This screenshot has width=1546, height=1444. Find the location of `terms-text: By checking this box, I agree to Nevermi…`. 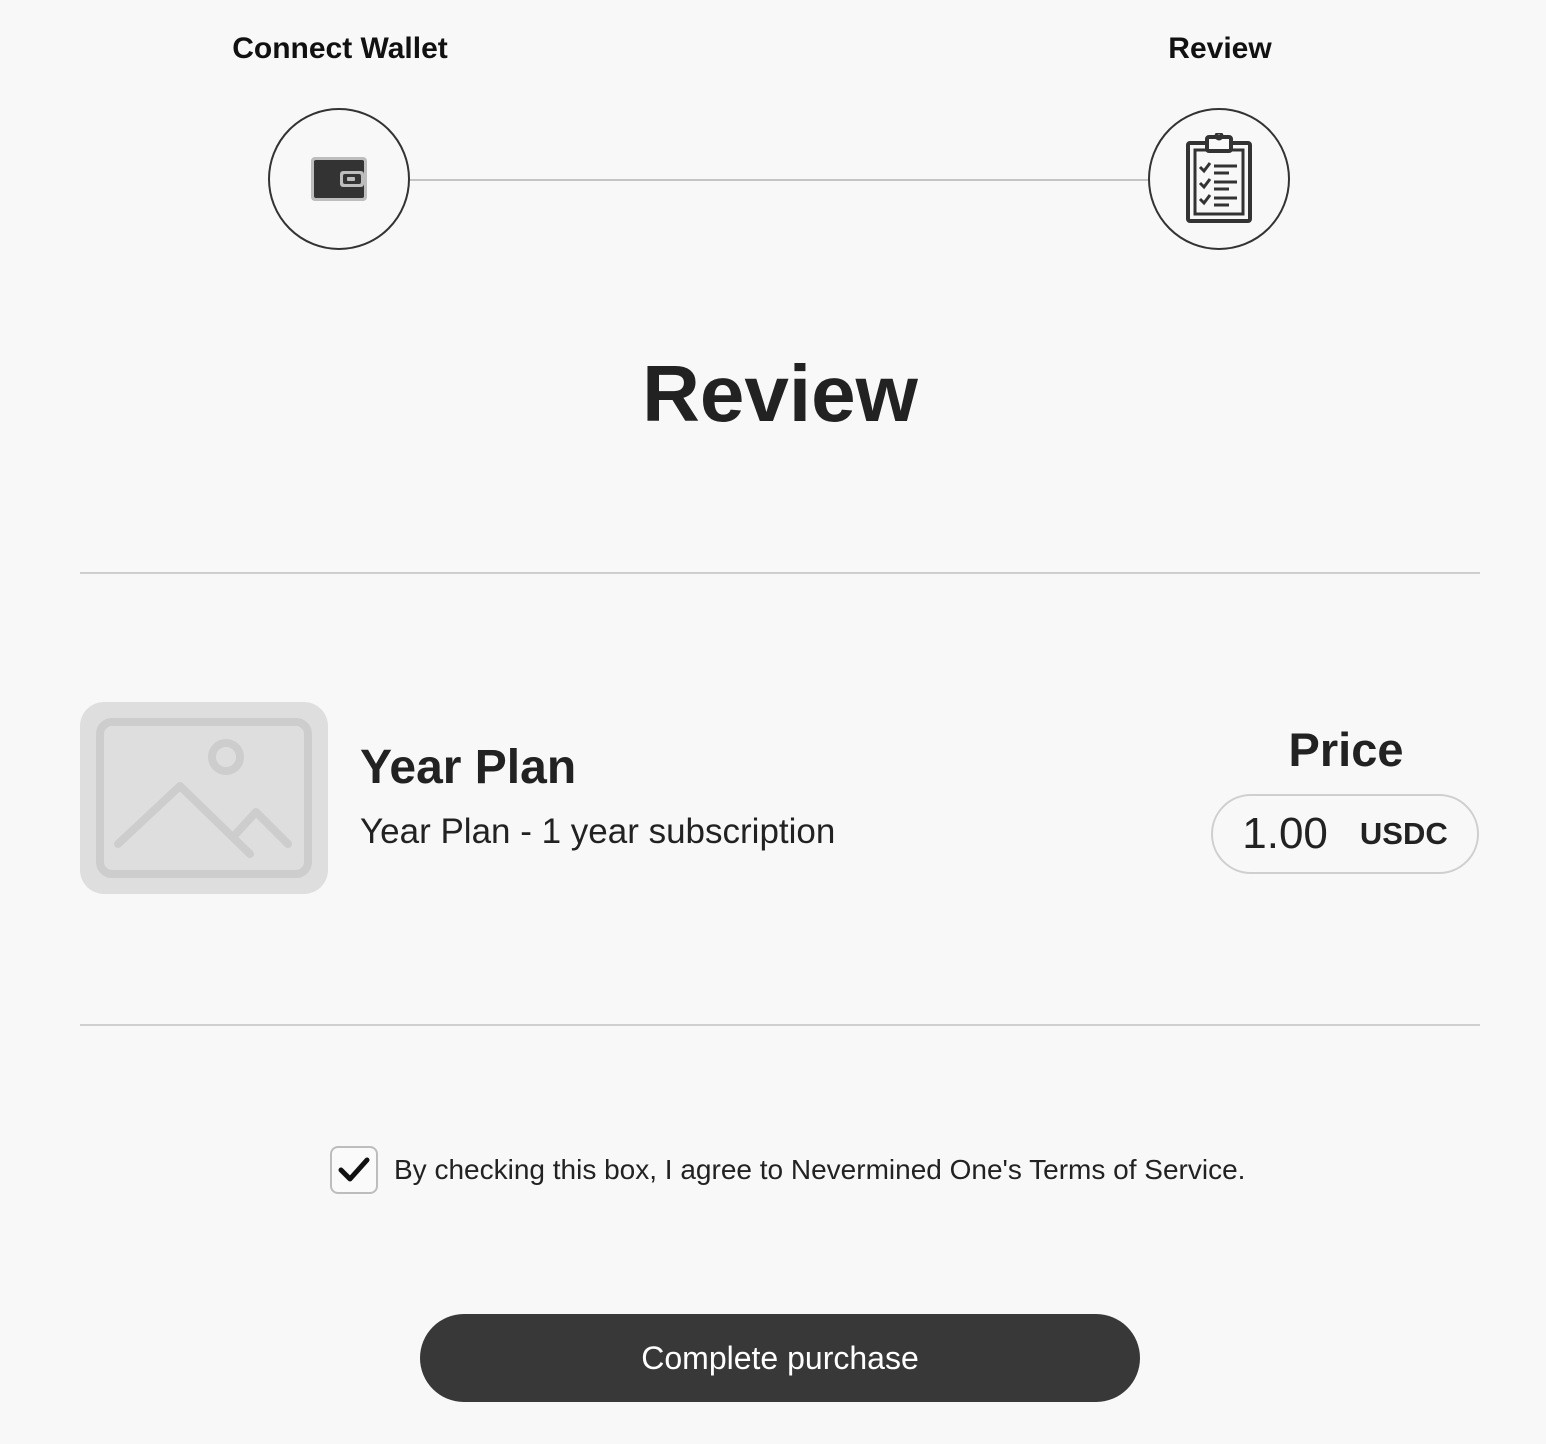

terms-text: By checking this box, I agree to Nevermi… is located at coordinates (820, 1169).